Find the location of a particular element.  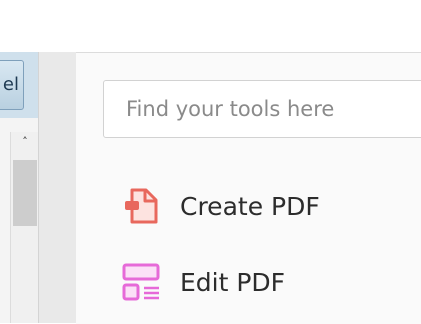

pane-splitter is located at coordinates (57, 187).